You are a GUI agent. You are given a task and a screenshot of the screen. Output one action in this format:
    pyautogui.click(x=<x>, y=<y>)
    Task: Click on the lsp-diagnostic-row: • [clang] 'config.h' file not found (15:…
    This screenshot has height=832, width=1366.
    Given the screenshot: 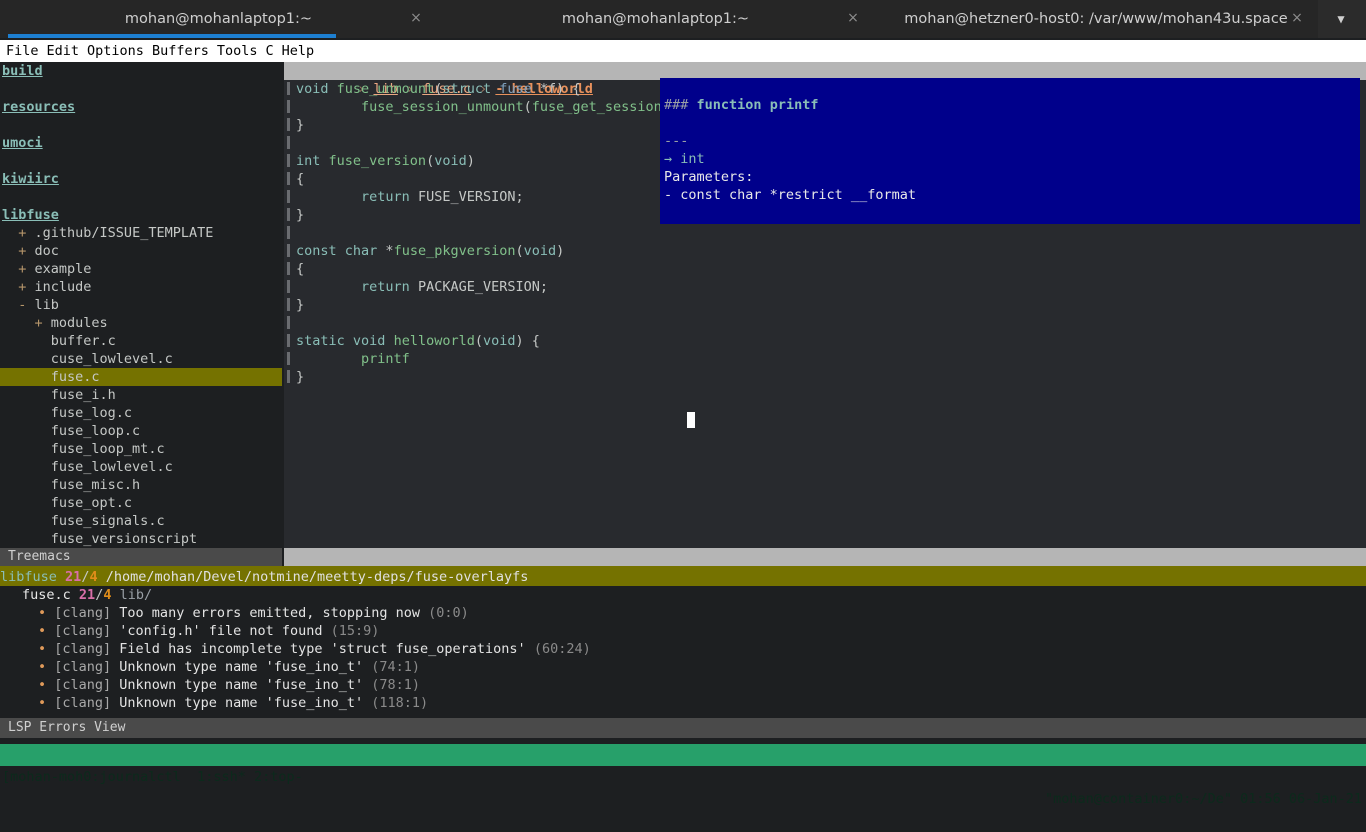 What is the action you would take?
    pyautogui.click(x=683, y=631)
    